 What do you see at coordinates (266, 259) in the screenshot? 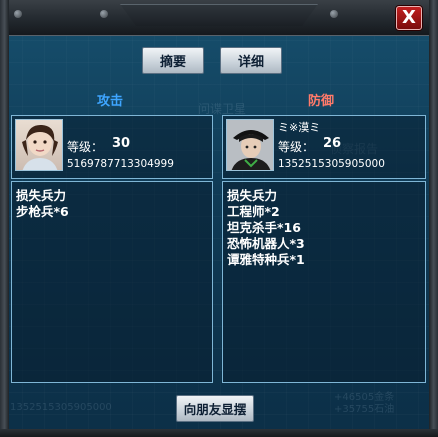
I see `list-item: 谭雅特种兵*1` at bounding box center [266, 259].